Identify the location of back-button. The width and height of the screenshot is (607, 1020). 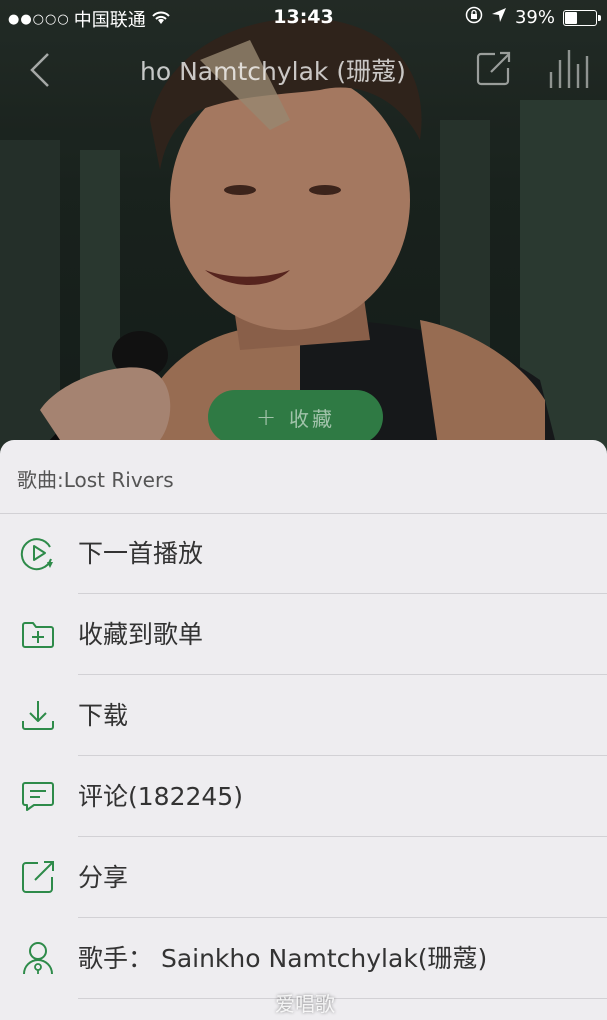
(42, 70).